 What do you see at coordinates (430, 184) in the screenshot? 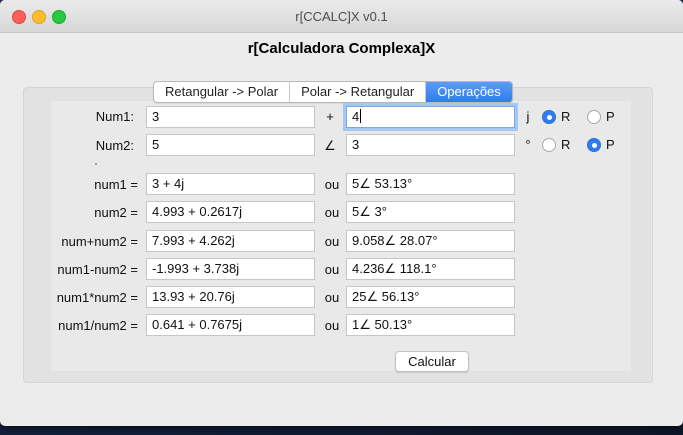
I see `result-polar-field: 5∠ 53.13°` at bounding box center [430, 184].